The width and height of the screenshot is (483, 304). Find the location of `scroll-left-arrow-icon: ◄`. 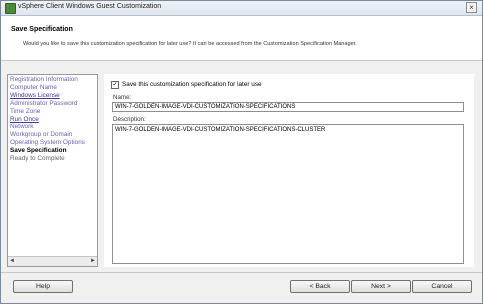

scroll-left-arrow-icon: ◄ is located at coordinates (12, 261).